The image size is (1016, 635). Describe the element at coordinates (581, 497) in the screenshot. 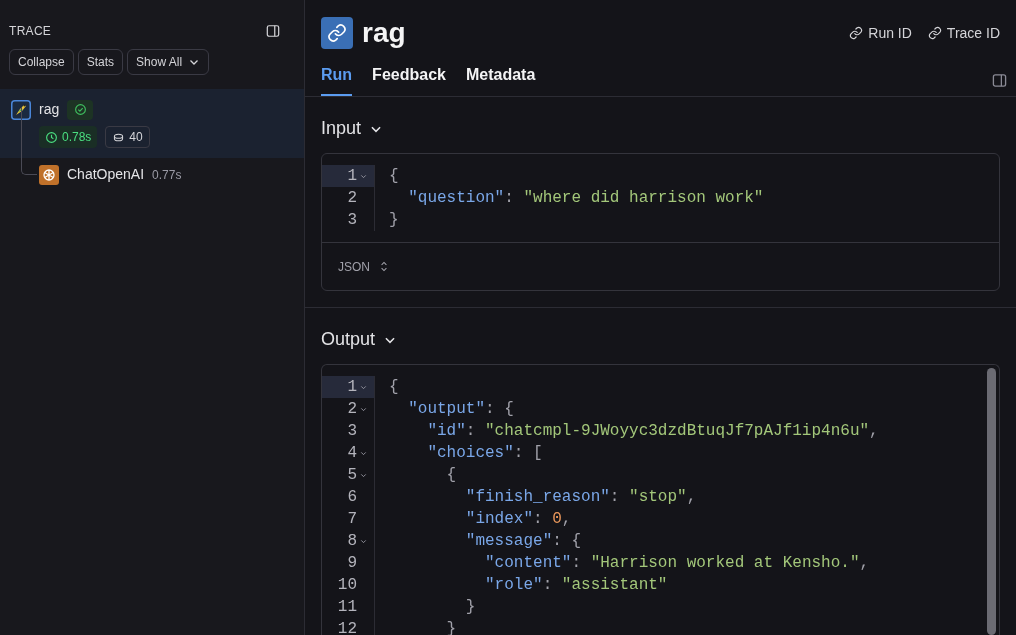

I see `code-line: "finish_reason": "stop",` at that location.